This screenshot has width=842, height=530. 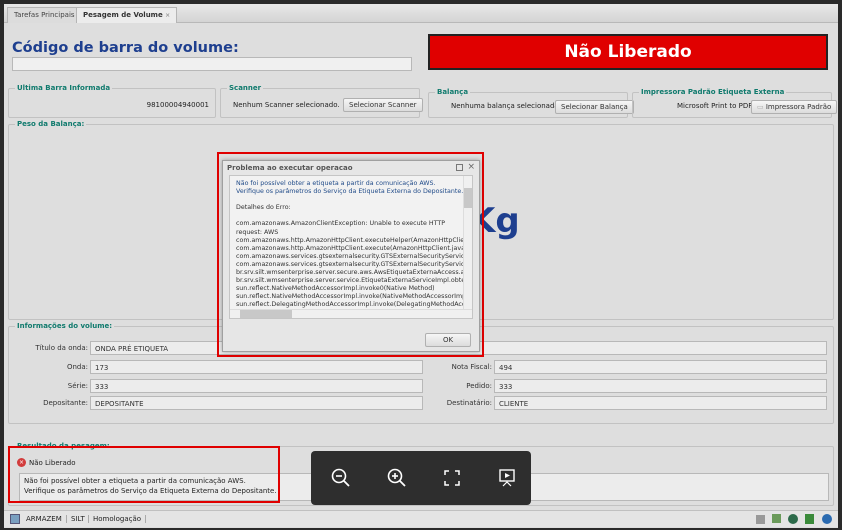 I want to click on pedido-field: 333, so click(x=660, y=386).